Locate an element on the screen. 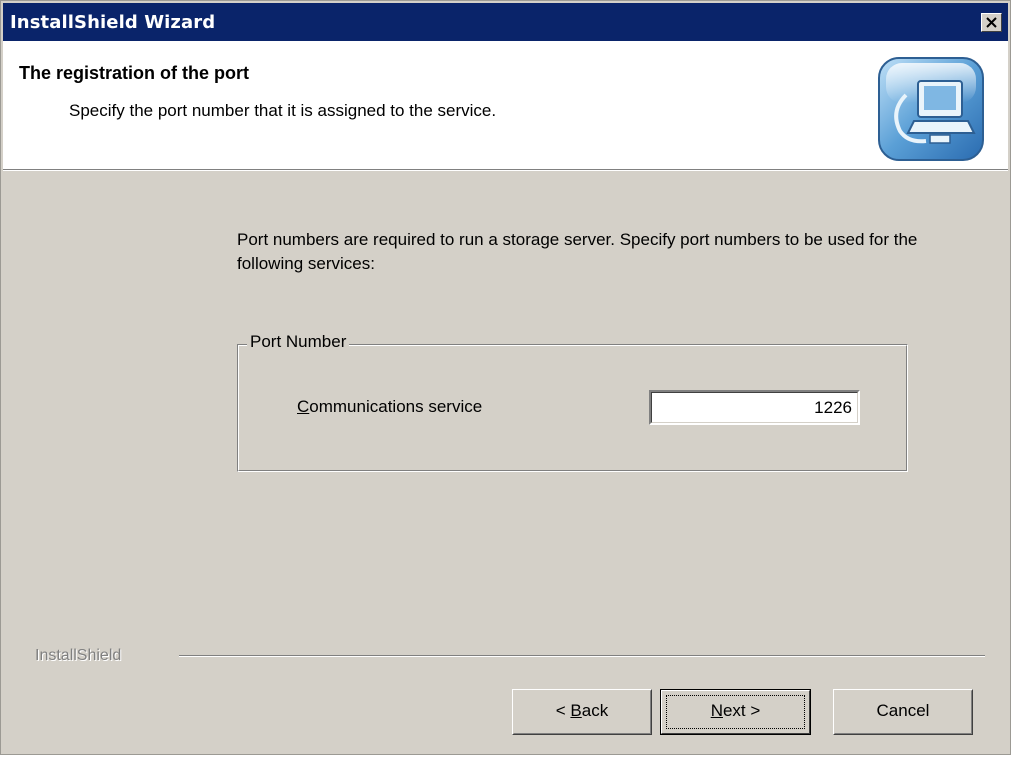  footer-separator is located at coordinates (582, 656).